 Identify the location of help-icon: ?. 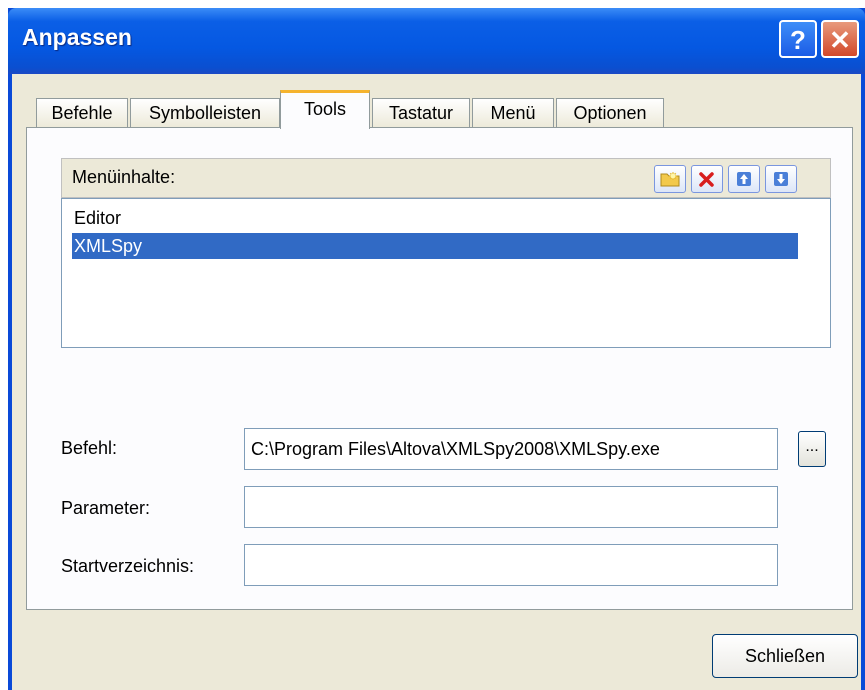
(798, 40).